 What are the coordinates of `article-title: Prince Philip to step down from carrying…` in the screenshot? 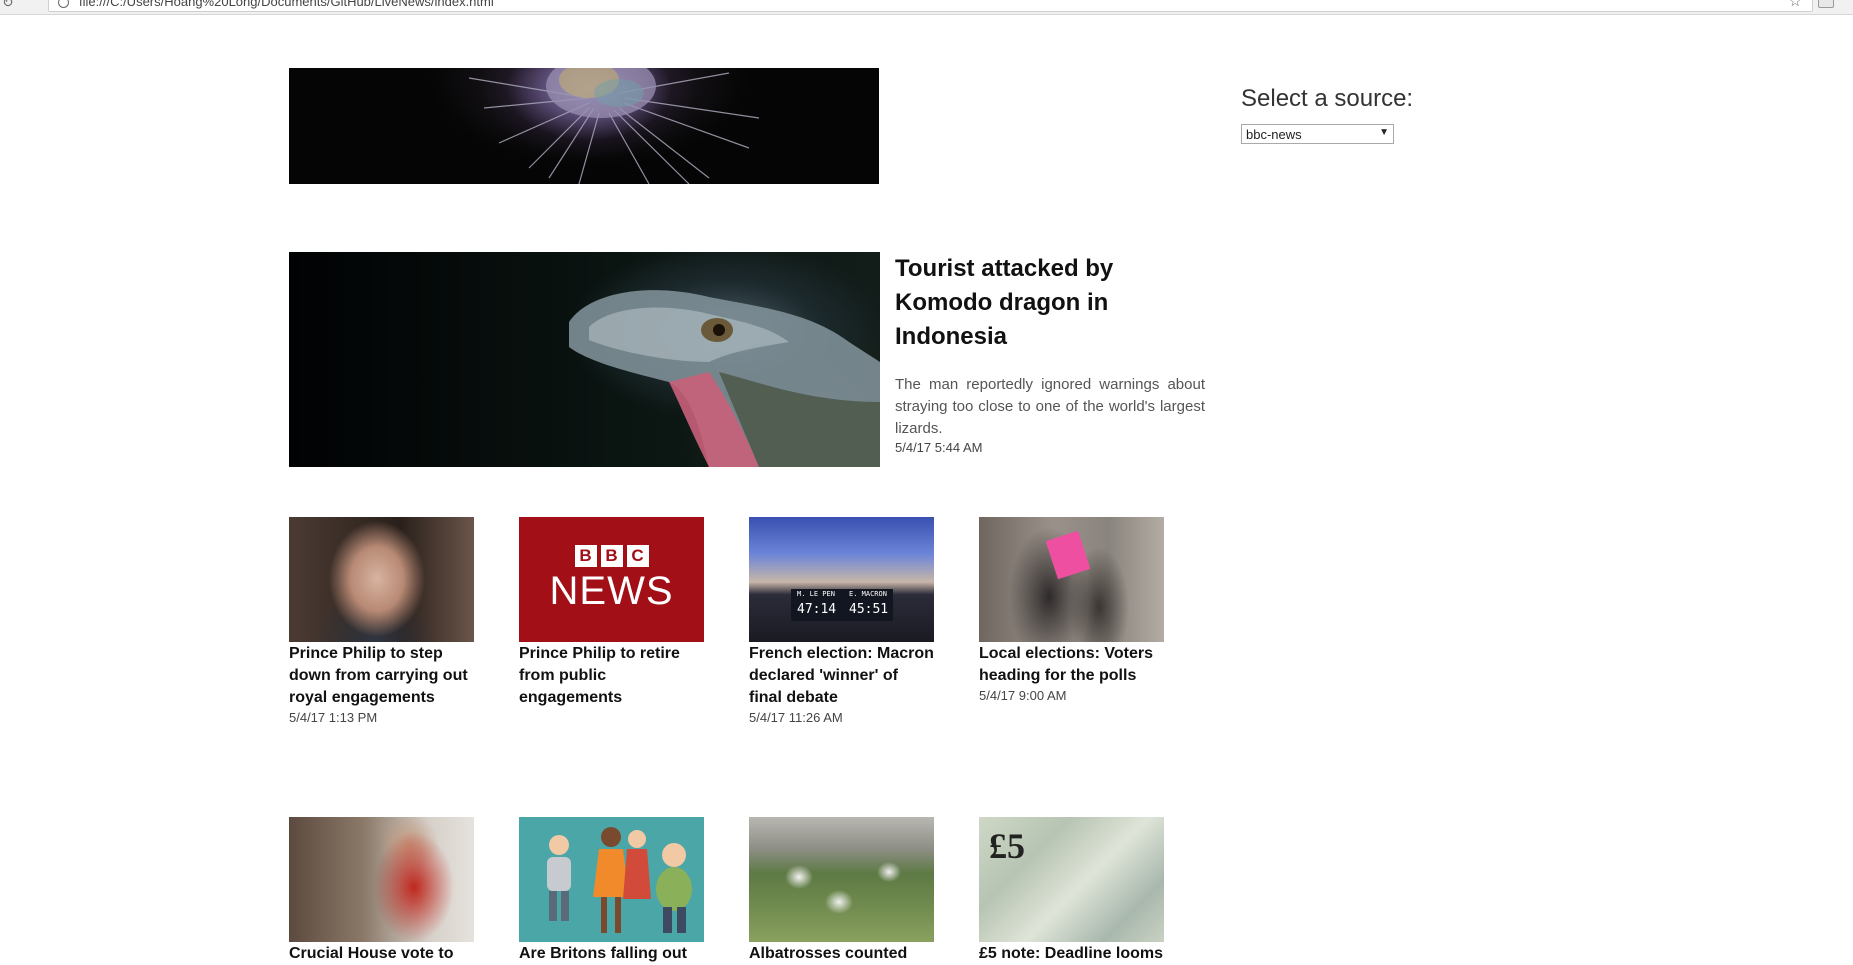 It's located at (381, 676).